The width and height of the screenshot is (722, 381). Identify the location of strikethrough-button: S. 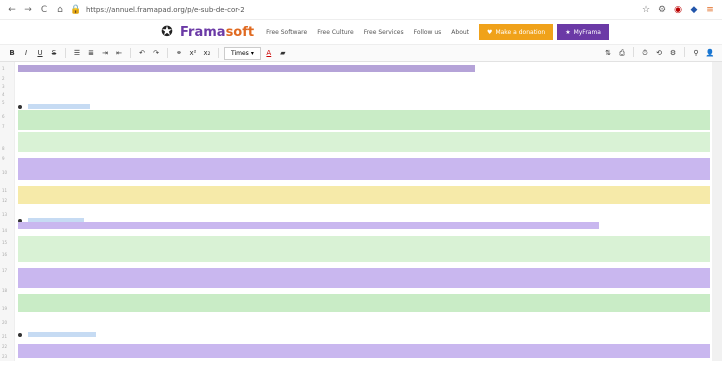
(54, 53).